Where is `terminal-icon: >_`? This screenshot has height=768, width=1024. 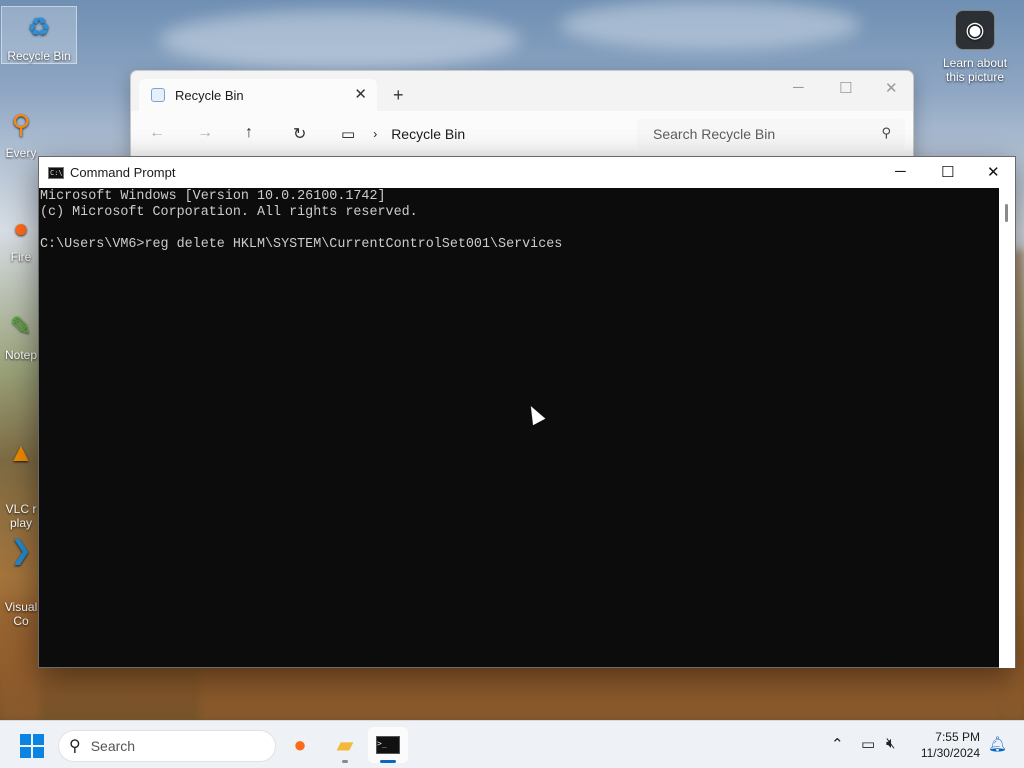 terminal-icon: >_ is located at coordinates (388, 745).